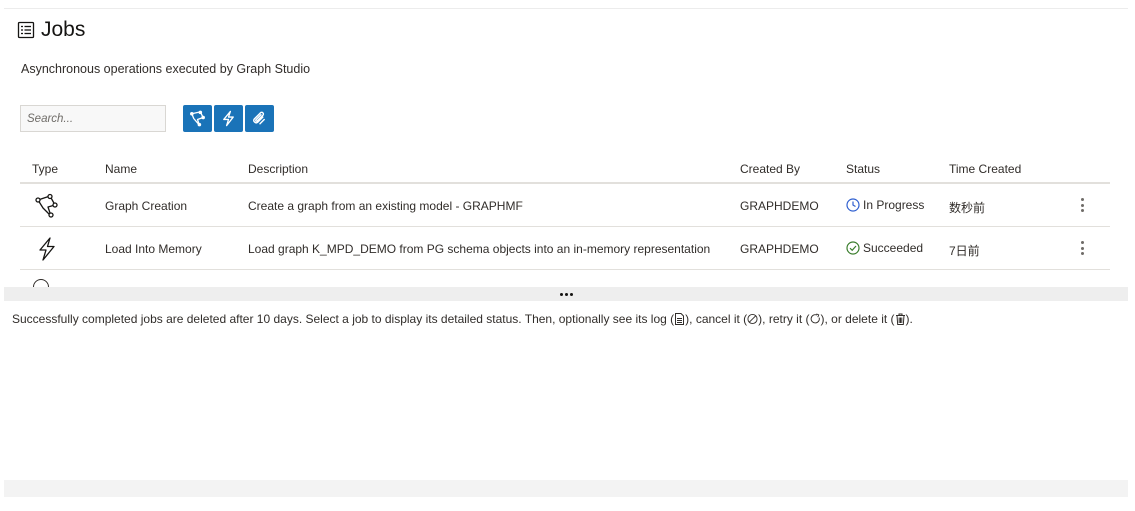  What do you see at coordinates (93, 118) in the screenshot?
I see `search-input` at bounding box center [93, 118].